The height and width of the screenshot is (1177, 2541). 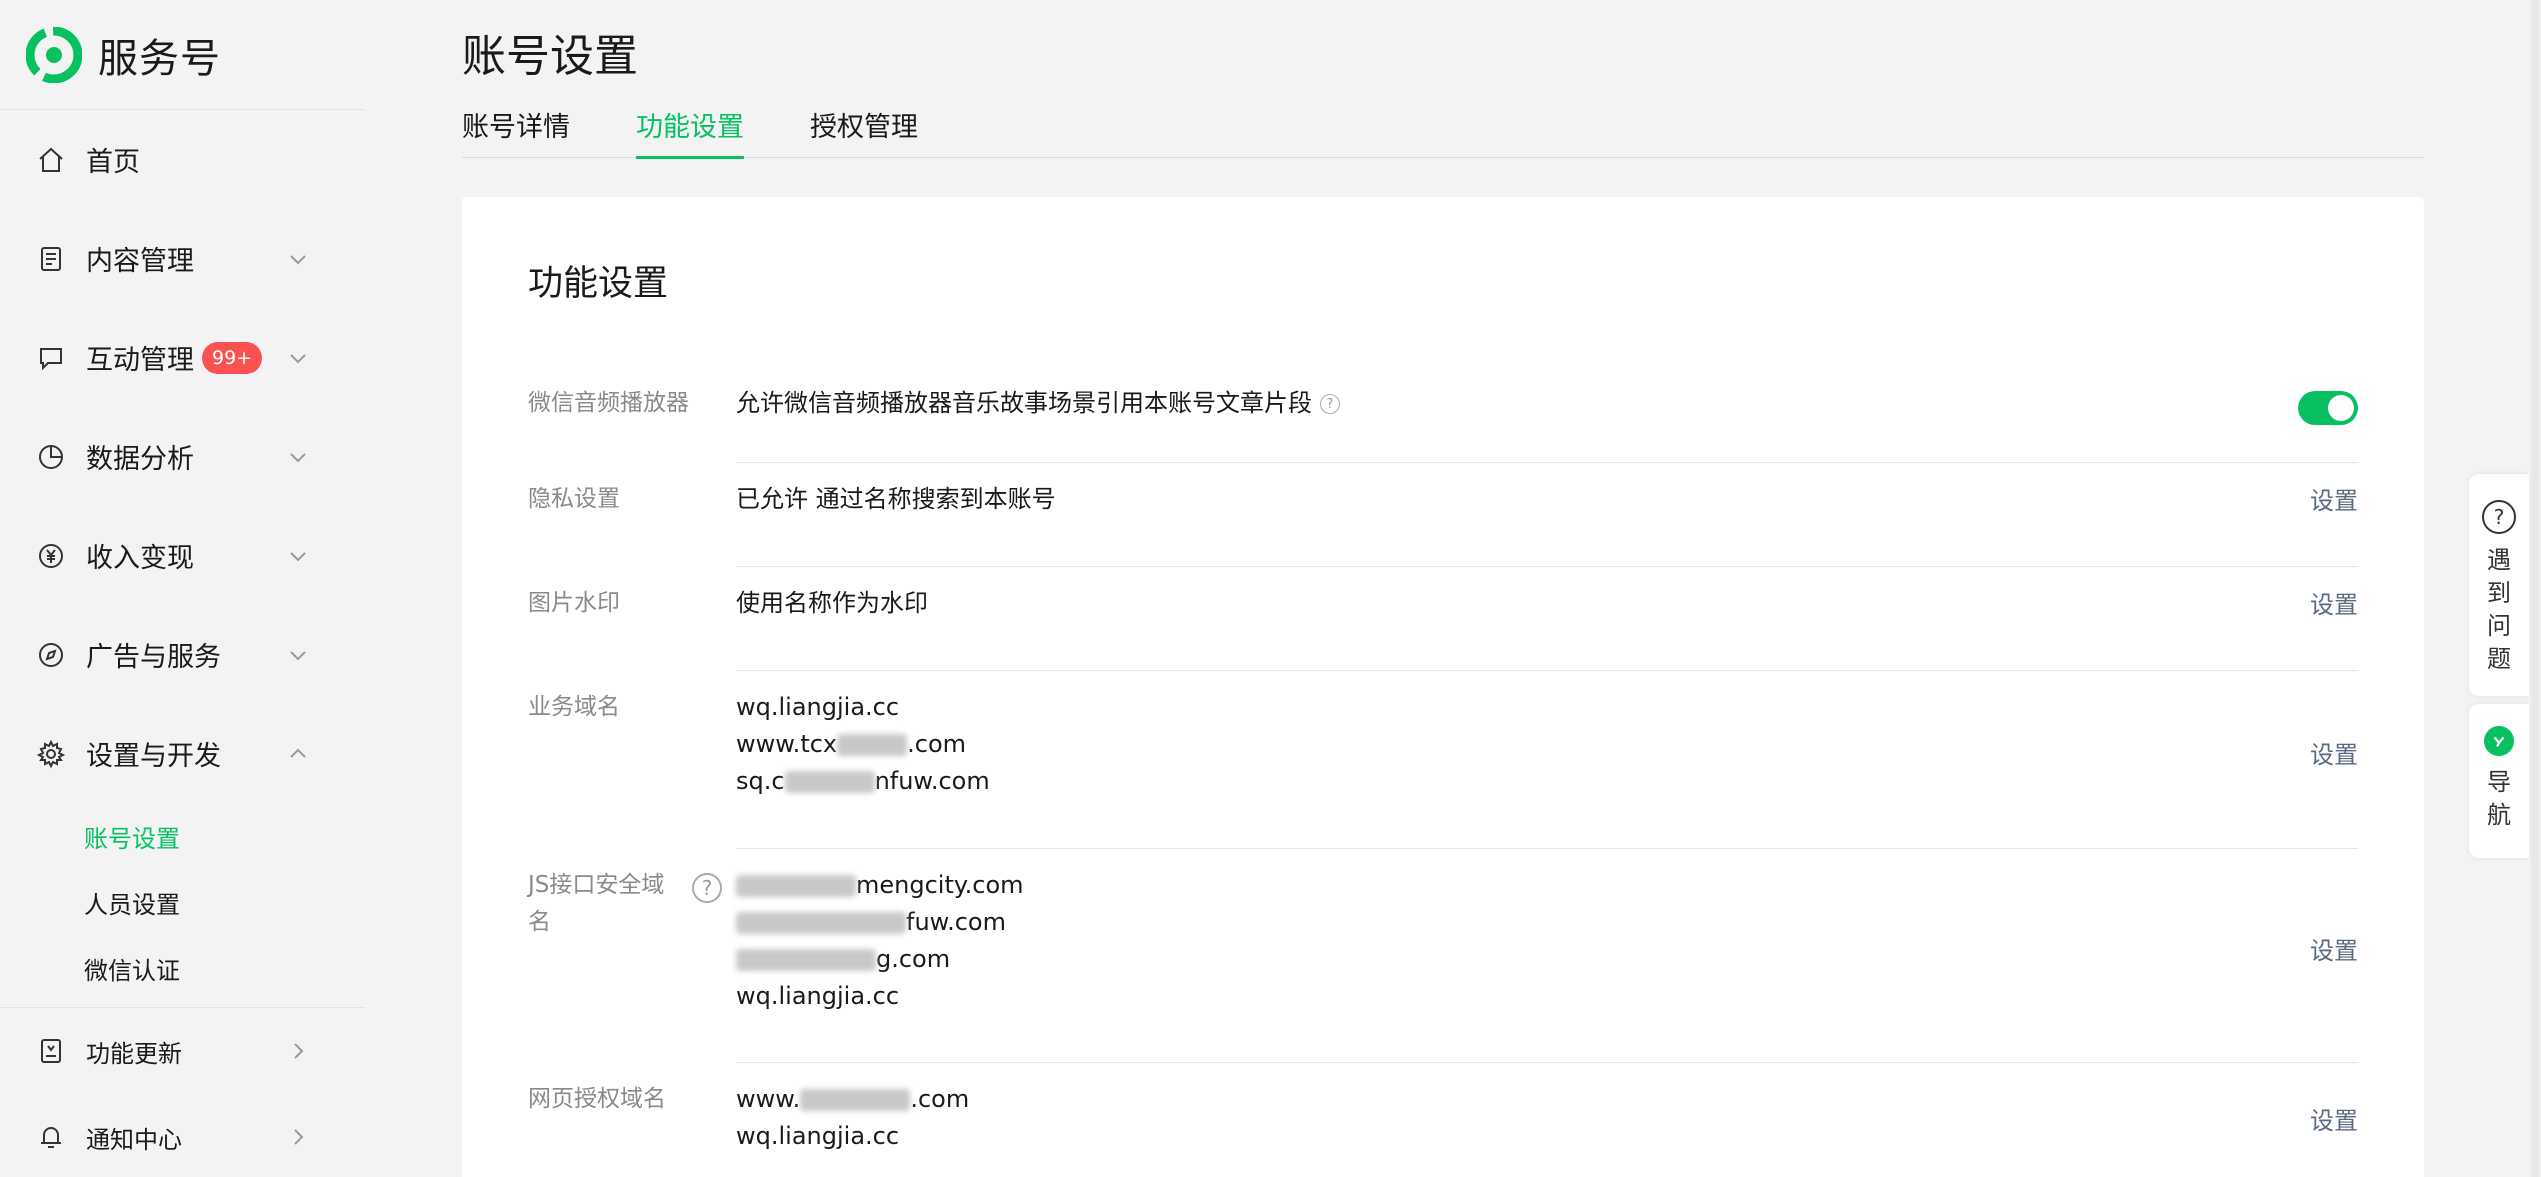 I want to click on domain-item: mengcity.com, so click(x=880, y=885).